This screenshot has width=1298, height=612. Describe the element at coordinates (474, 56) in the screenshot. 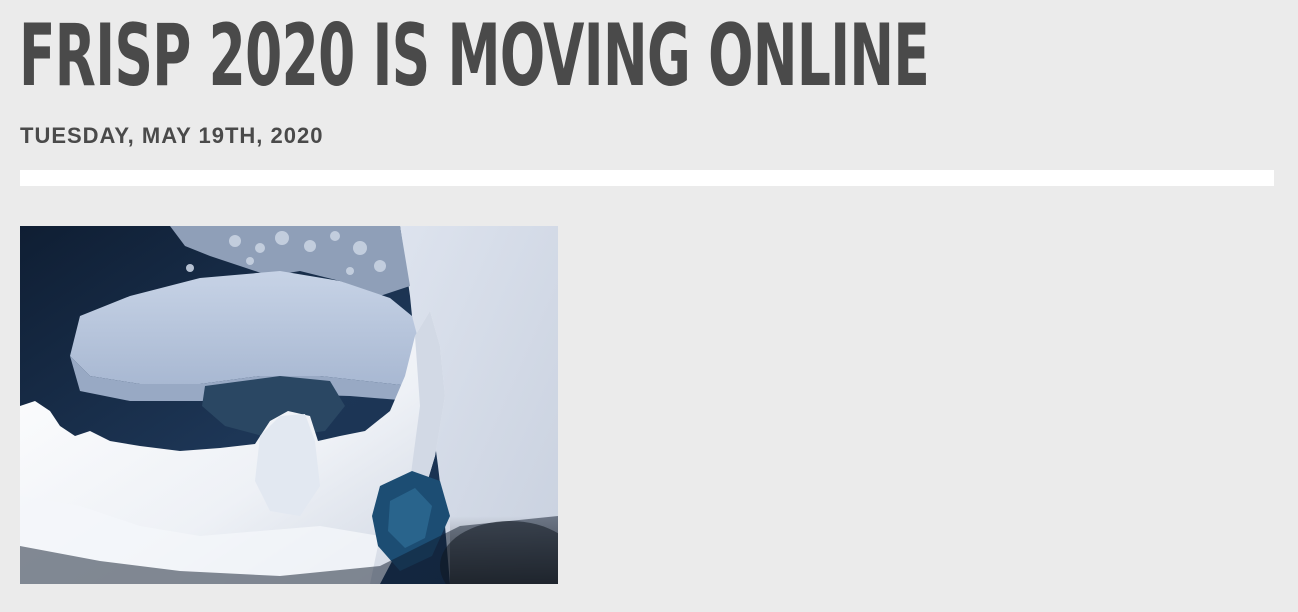

I see `post-title: FRISP 2020 IS MOVING ONLINE` at that location.